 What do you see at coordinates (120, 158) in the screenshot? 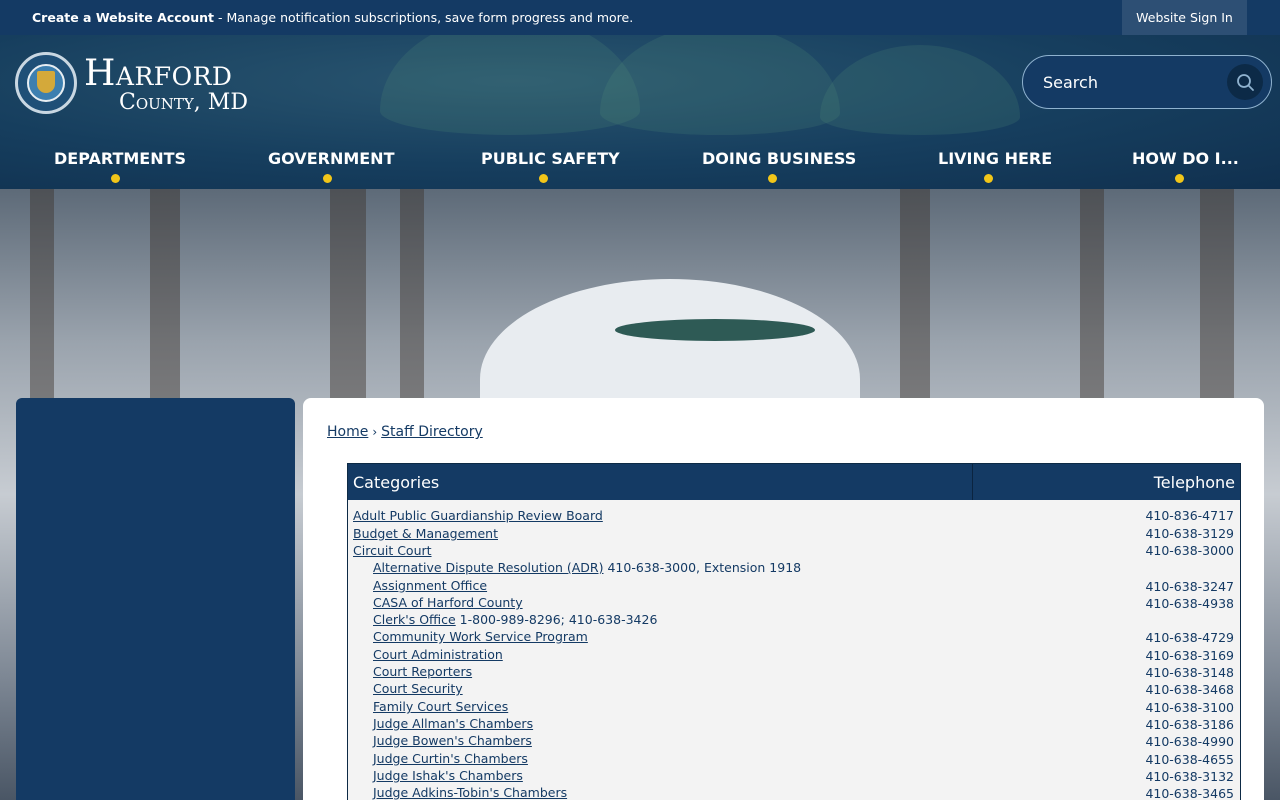
I see `nav-label: DEPARTMENTS` at bounding box center [120, 158].